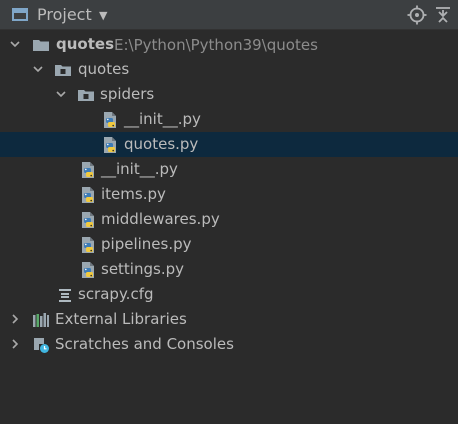 The width and height of the screenshot is (458, 424). Describe the element at coordinates (229, 169) in the screenshot. I see `tree-item-pkg-init: __init__.py` at that location.